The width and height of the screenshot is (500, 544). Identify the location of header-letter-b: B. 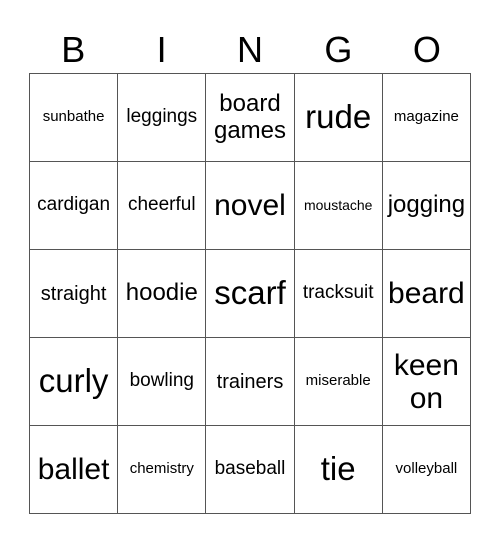
(73, 49).